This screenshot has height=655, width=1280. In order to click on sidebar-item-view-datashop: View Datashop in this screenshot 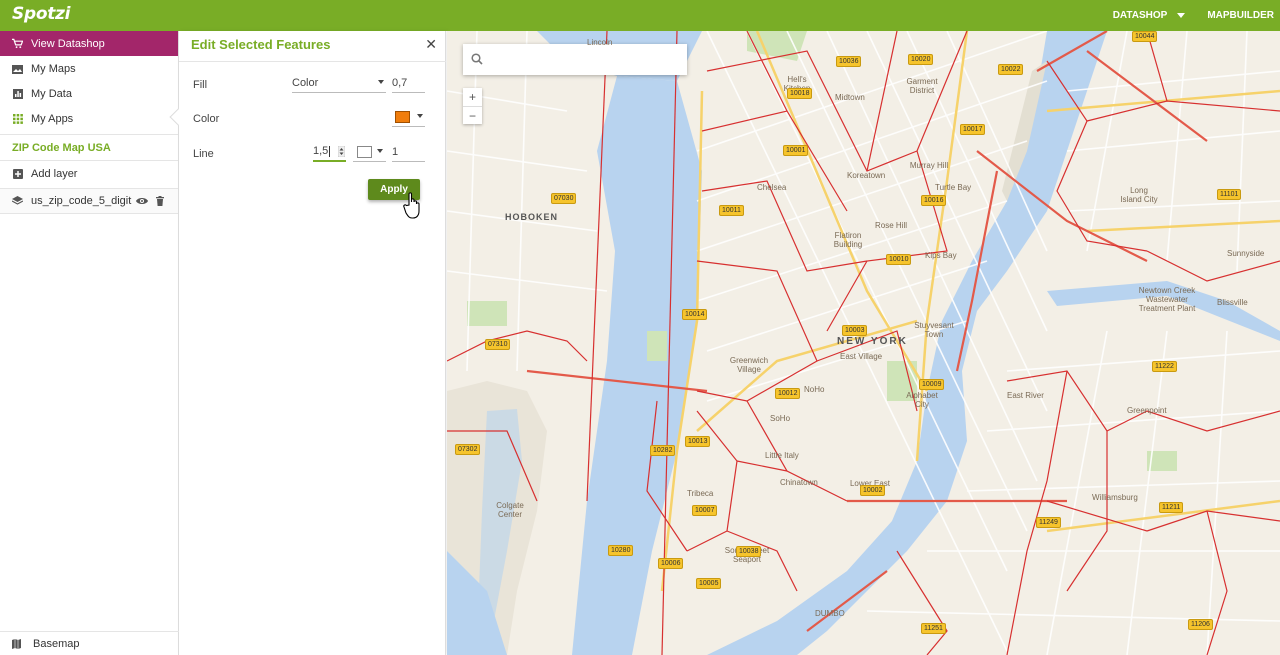, I will do `click(89, 43)`.